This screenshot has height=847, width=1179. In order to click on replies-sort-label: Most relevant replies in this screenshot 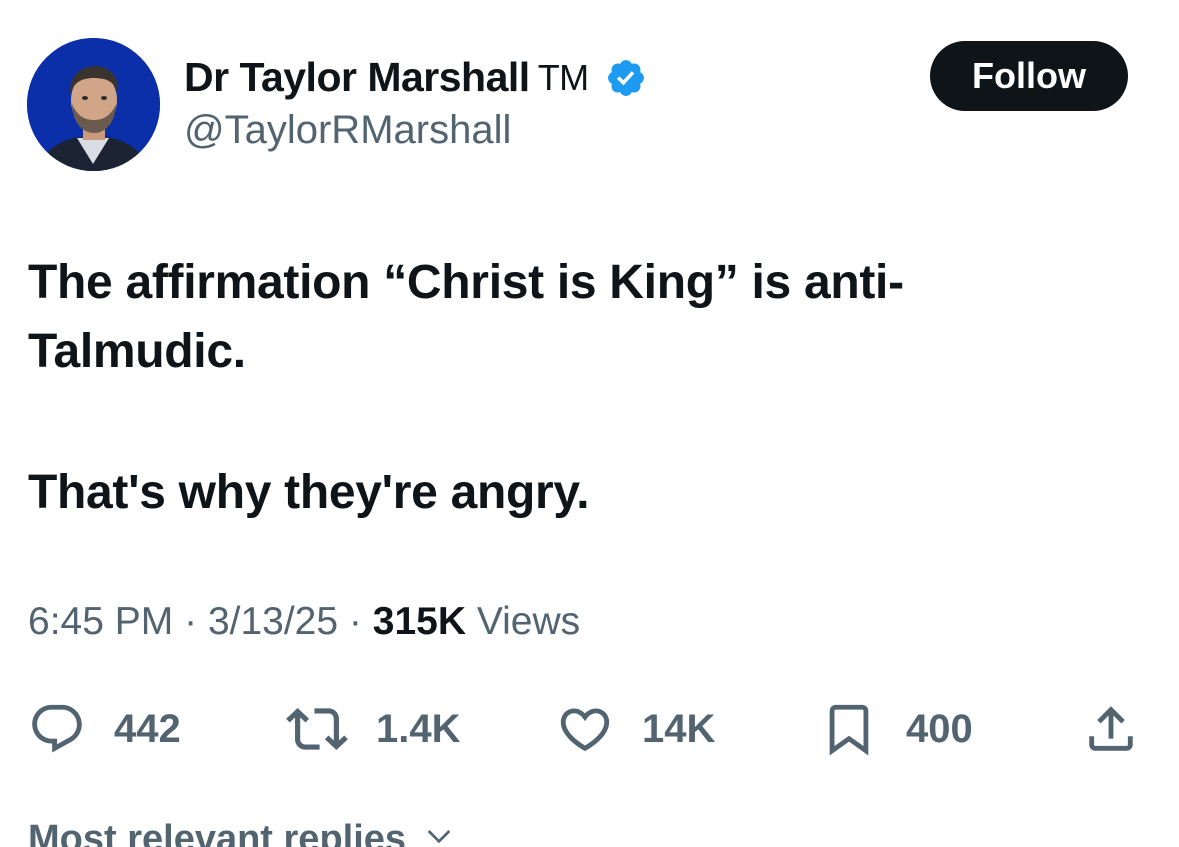, I will do `click(217, 832)`.